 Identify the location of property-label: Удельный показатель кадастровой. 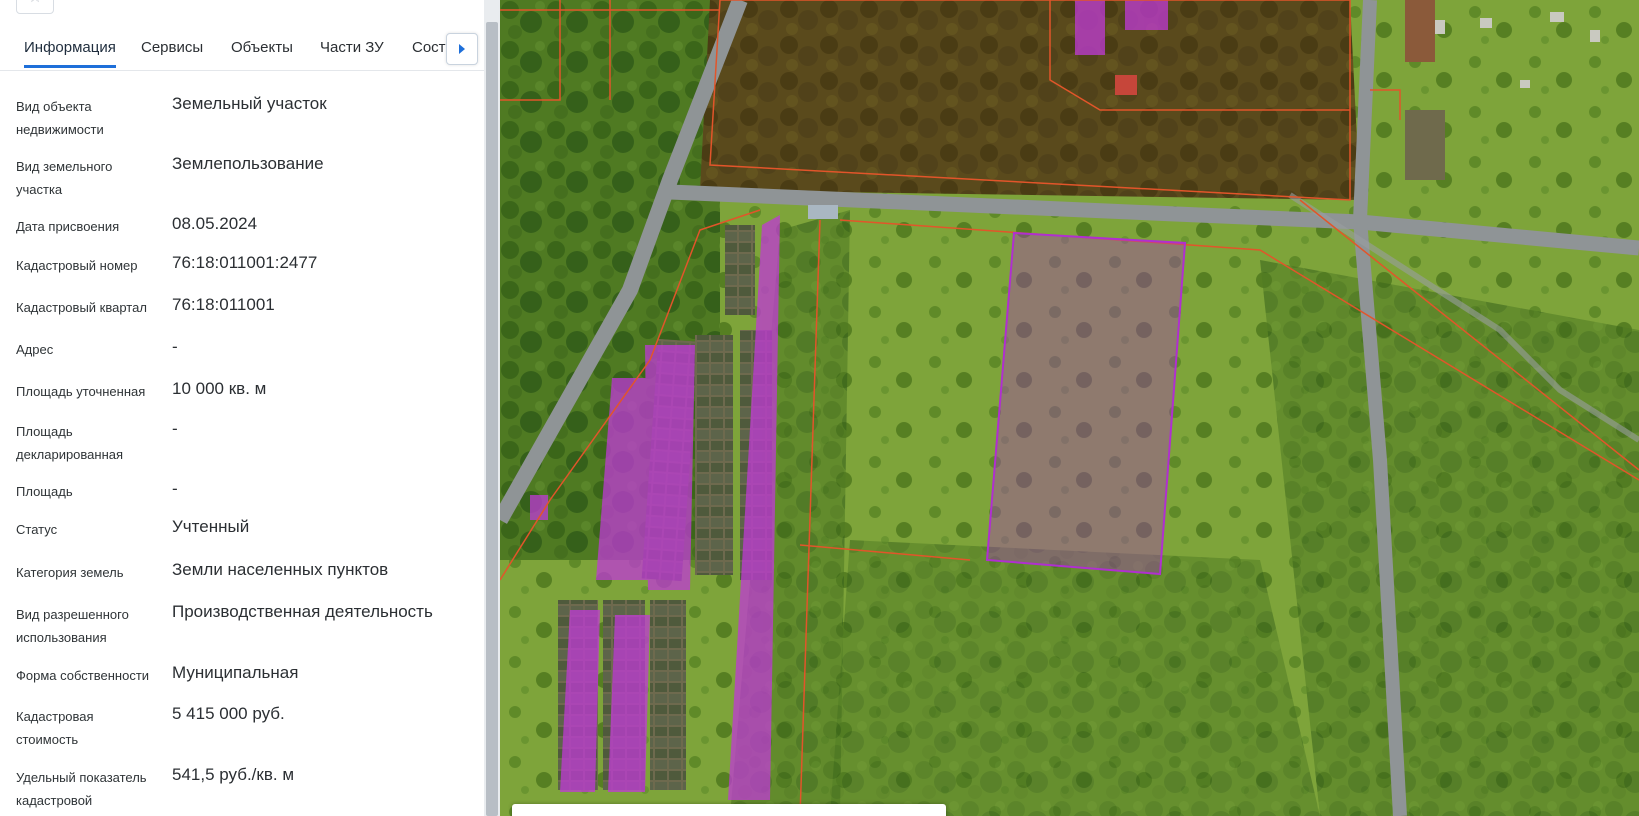
(81, 789).